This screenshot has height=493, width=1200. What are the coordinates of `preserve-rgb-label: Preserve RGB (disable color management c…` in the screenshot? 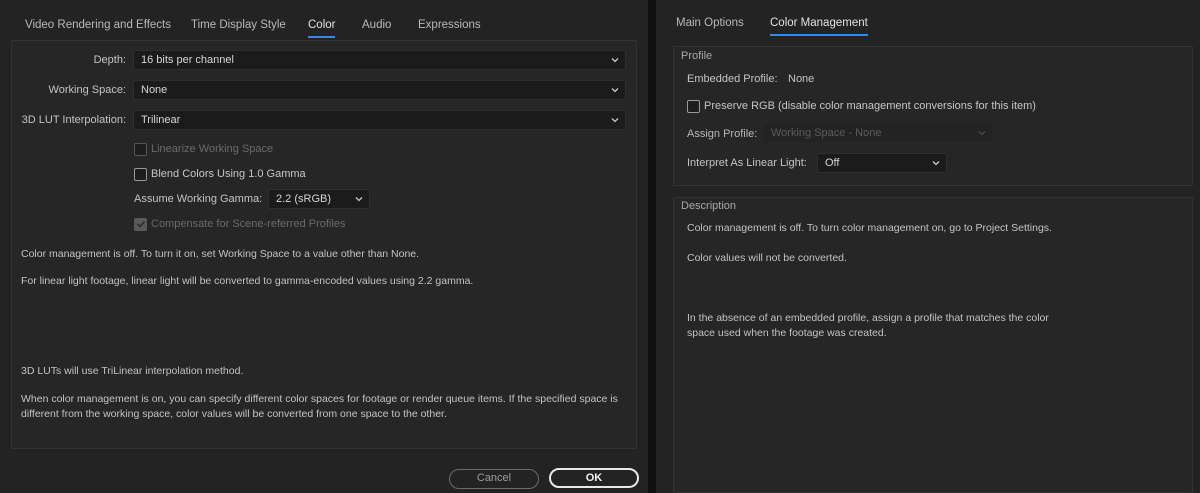 It's located at (870, 106).